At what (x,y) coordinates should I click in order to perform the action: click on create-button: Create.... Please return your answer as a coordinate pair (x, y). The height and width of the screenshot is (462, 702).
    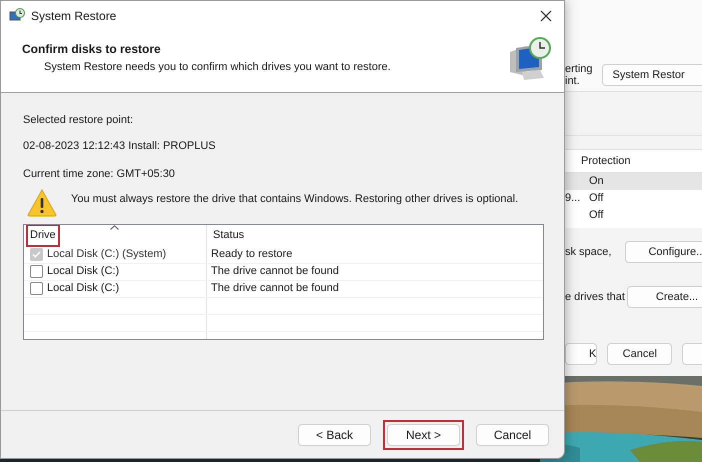
    Looking at the image, I should click on (664, 297).